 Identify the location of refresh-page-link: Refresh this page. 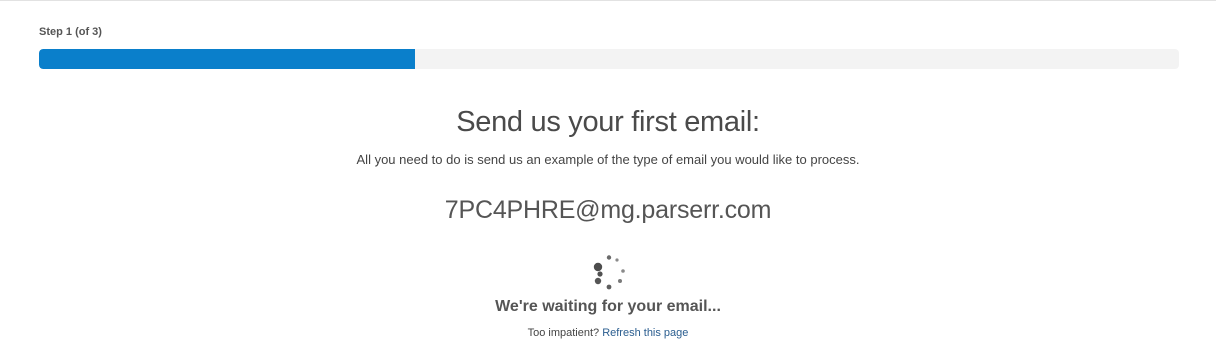
(645, 333).